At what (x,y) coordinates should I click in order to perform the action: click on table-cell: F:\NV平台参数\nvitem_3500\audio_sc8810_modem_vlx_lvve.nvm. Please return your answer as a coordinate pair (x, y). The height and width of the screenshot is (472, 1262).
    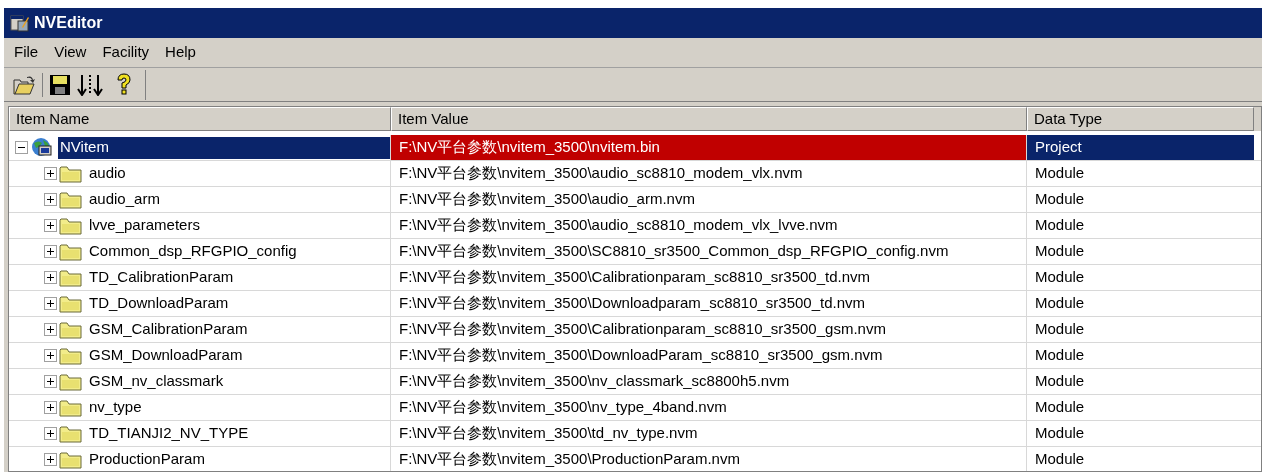
    Looking at the image, I should click on (709, 225).